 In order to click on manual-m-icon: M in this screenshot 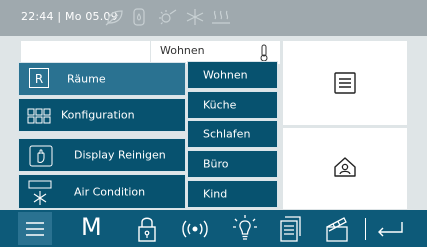, I will do `click(91, 227)`.